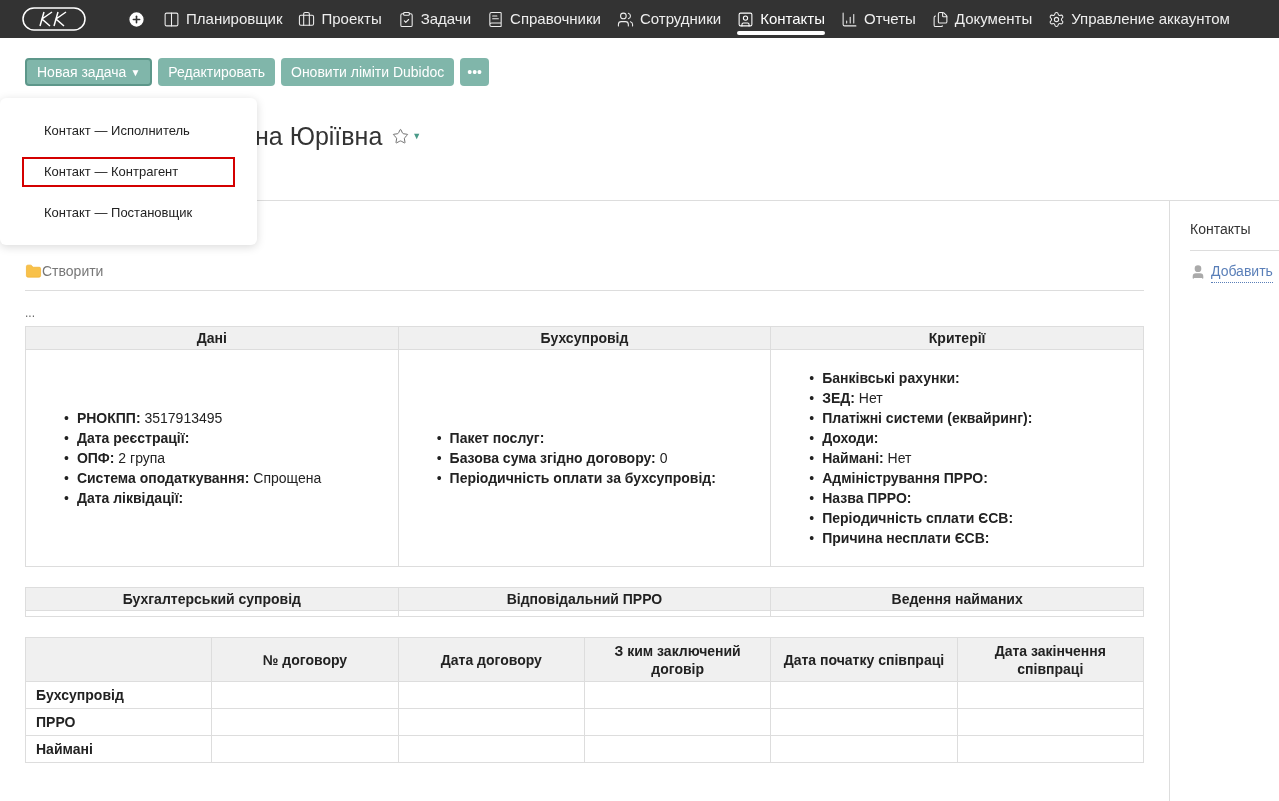 The image size is (1279, 801). Describe the element at coordinates (852, 398) in the screenshot. I see `field-item: ЗЕД: Нет` at that location.